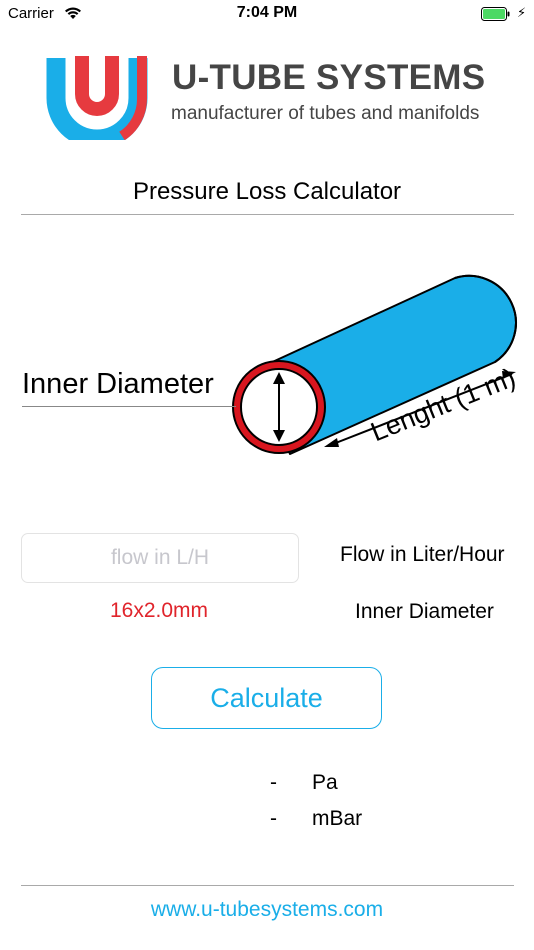  What do you see at coordinates (267, 214) in the screenshot?
I see `title-divider` at bounding box center [267, 214].